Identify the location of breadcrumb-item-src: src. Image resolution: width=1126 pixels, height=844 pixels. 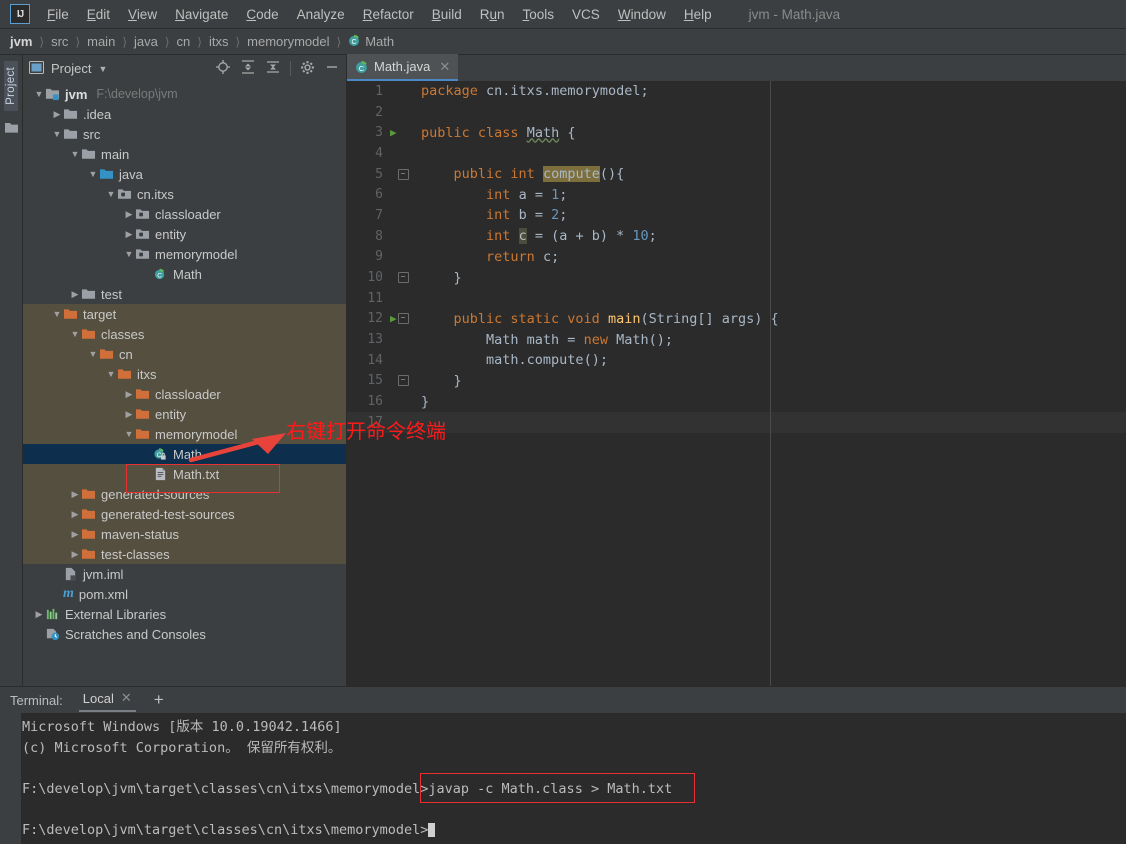
(59, 41).